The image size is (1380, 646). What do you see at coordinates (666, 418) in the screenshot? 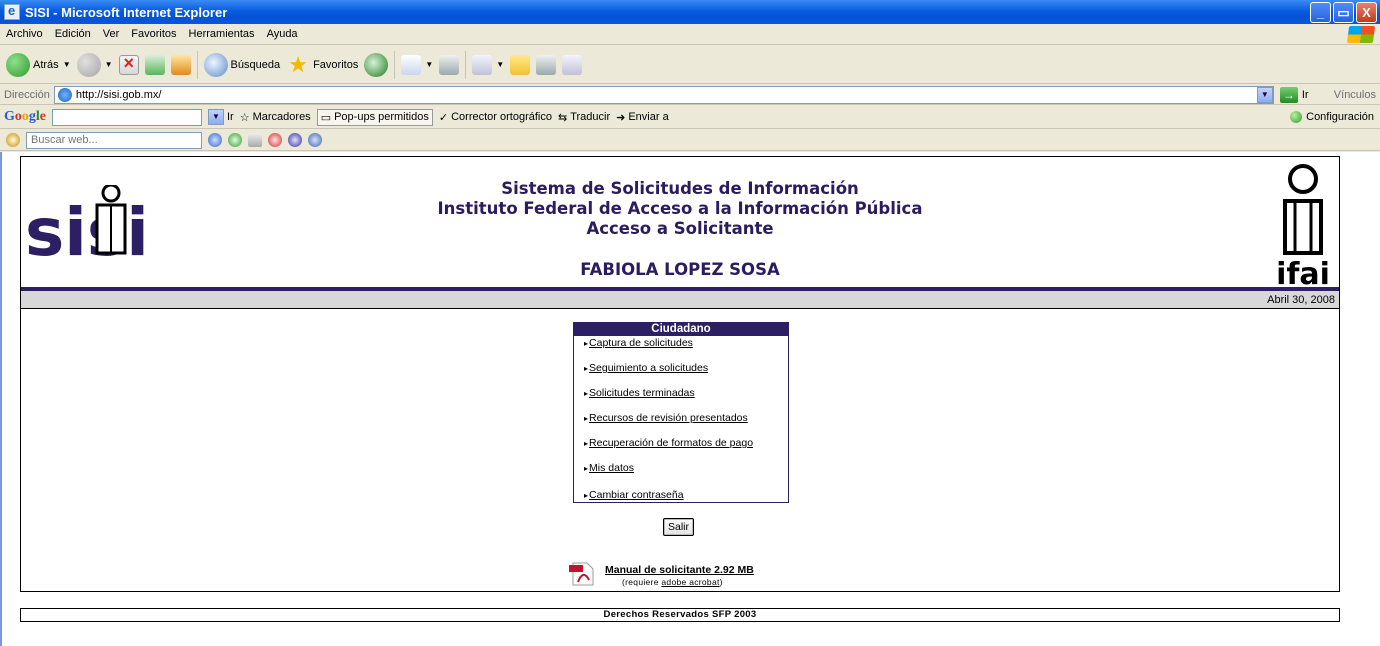
I see `menu-item-recursos: Recursos de revisión presentados` at bounding box center [666, 418].